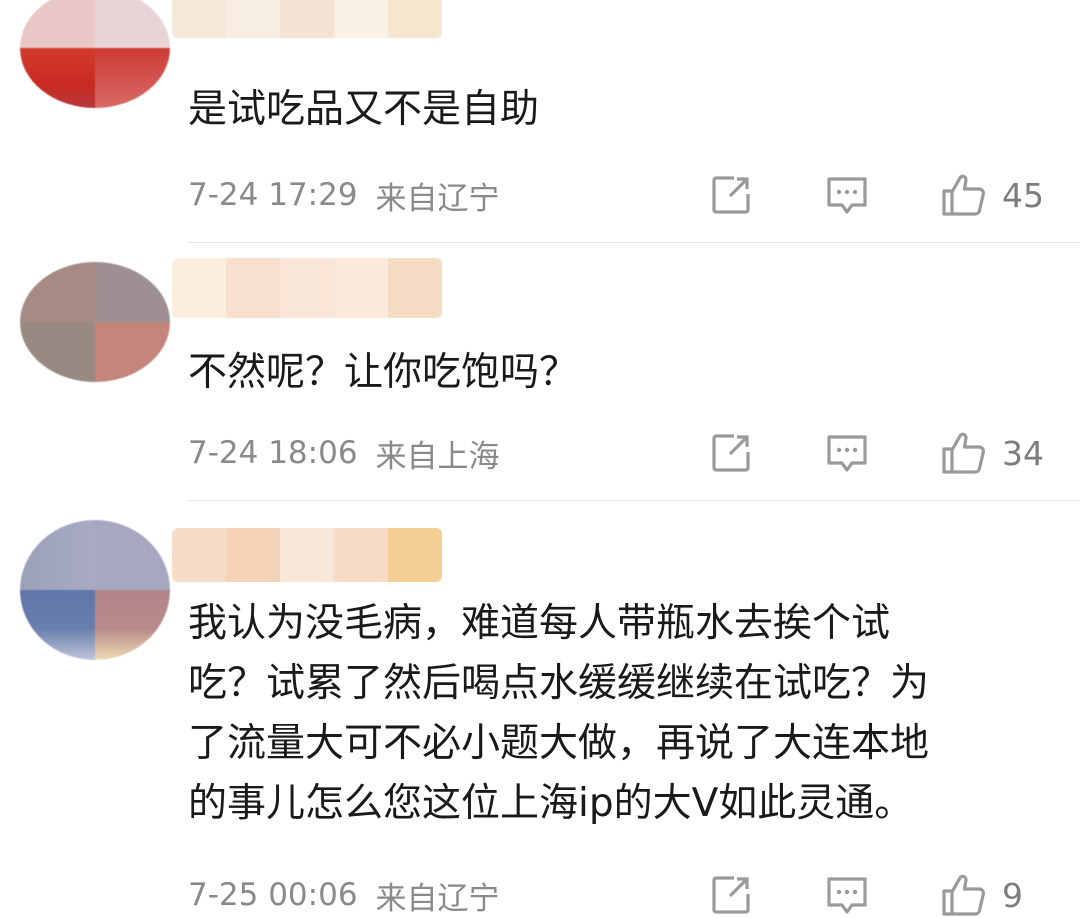 This screenshot has height=918, width=1080. Describe the element at coordinates (876, 195) in the screenshot. I see `comment-actions: 45` at that location.